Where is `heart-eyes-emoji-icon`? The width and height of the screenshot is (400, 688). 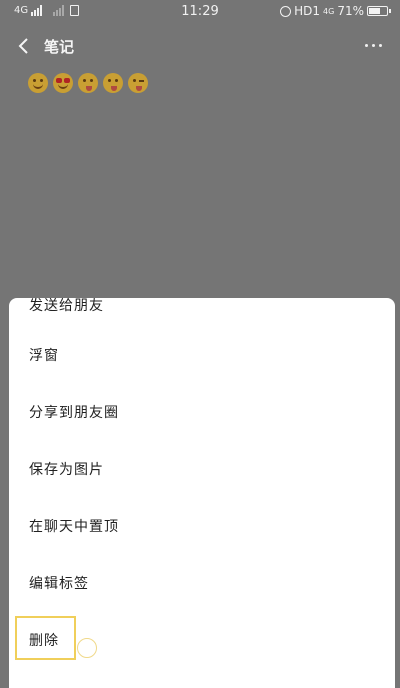
heart-eyes-emoji-icon is located at coordinates (63, 83).